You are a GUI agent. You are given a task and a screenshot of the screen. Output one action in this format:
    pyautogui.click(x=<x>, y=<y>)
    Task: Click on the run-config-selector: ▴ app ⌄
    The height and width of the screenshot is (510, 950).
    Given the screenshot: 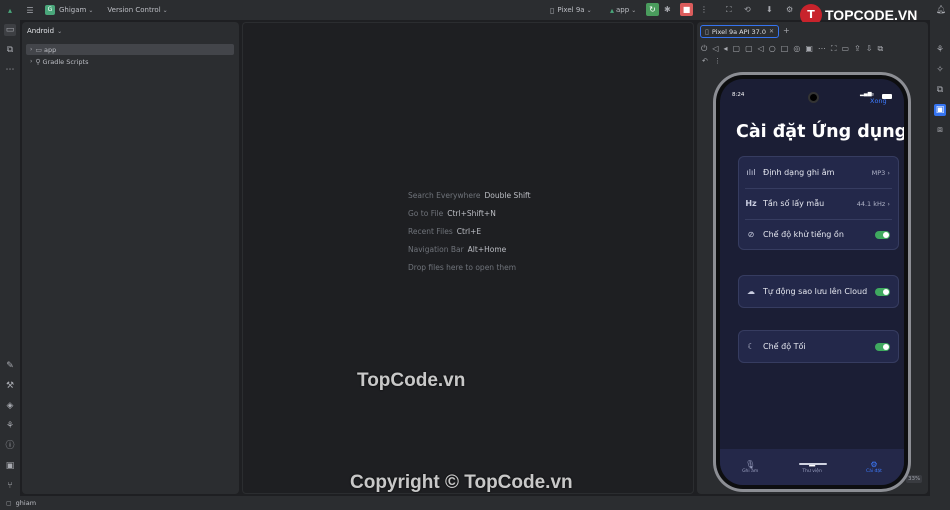 What is the action you would take?
    pyautogui.click(x=623, y=10)
    